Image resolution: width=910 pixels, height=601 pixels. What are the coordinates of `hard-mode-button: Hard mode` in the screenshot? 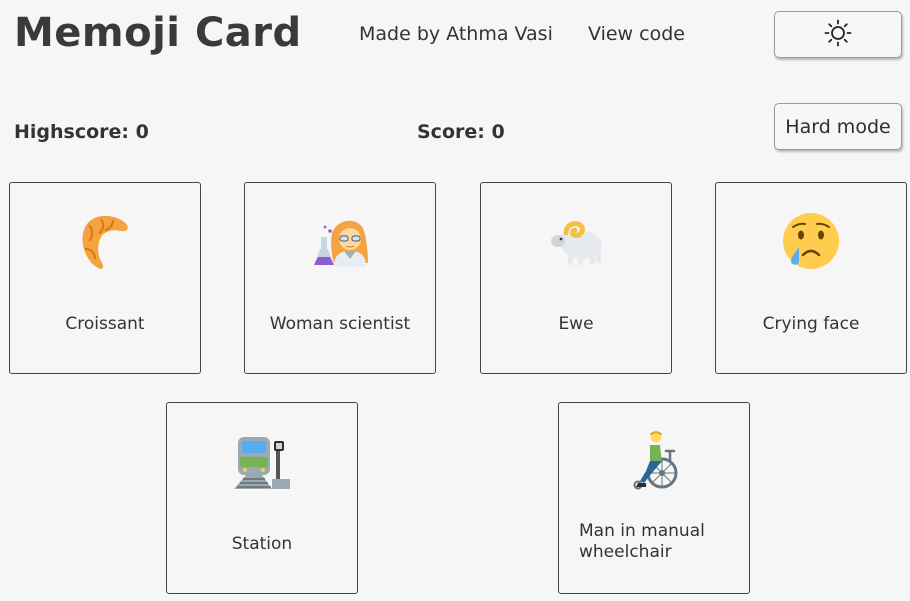 It's located at (838, 126).